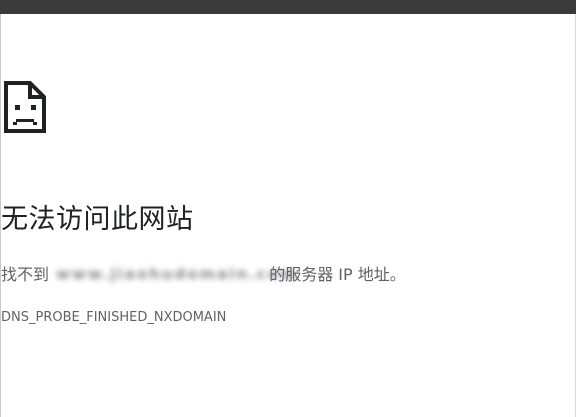  Describe the element at coordinates (97, 219) in the screenshot. I see `page-title: 无法访问此网站` at that location.